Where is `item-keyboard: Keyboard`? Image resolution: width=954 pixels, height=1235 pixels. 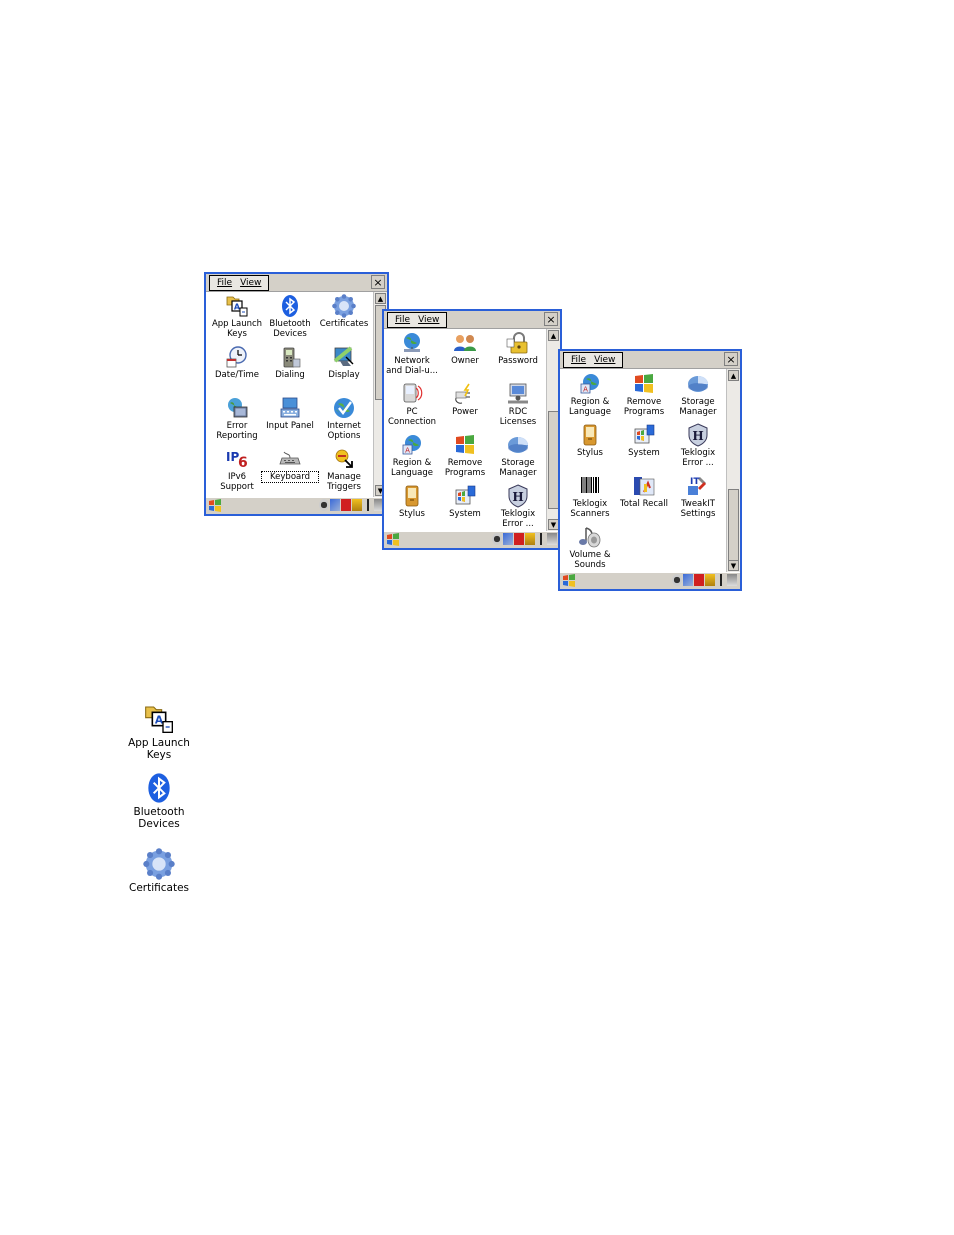
item-keyboard: Keyboard is located at coordinates (290, 465).